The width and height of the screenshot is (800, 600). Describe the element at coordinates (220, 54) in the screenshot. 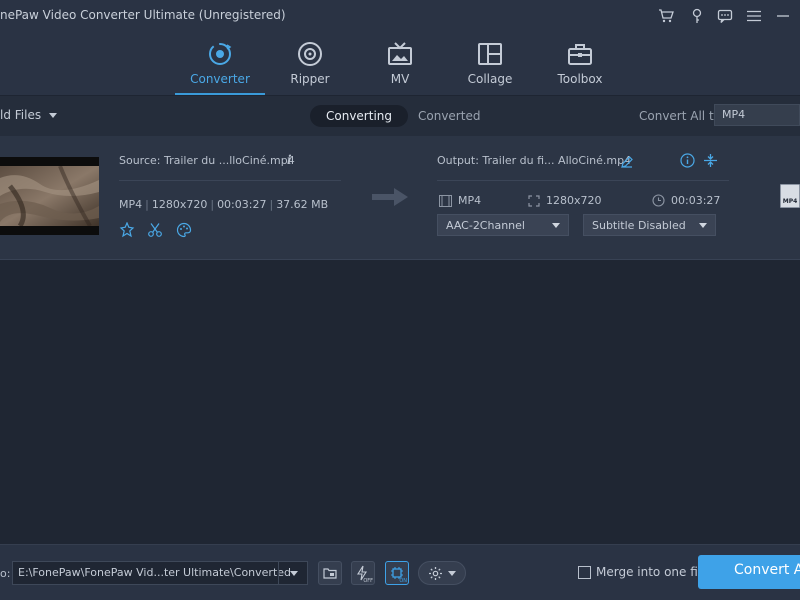

I see `converter-icon` at that location.